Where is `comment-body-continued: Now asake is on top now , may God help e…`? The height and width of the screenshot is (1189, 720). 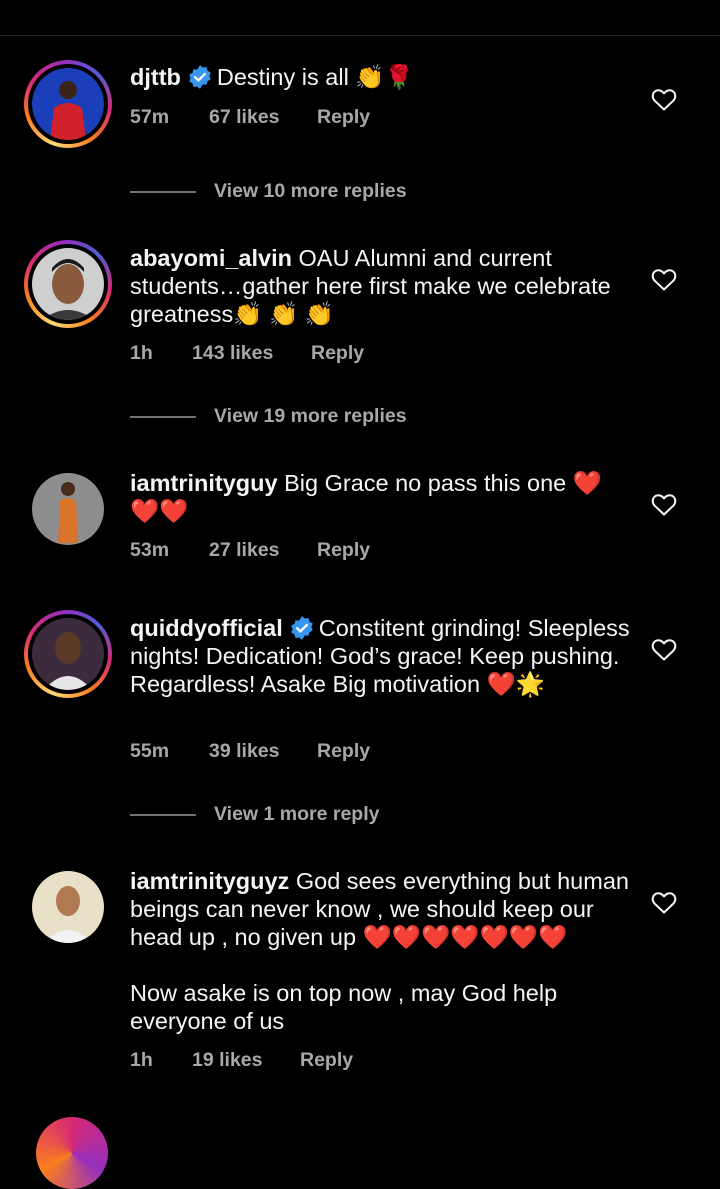
comment-body-continued: Now asake is on top now , may God help e… is located at coordinates (344, 1007).